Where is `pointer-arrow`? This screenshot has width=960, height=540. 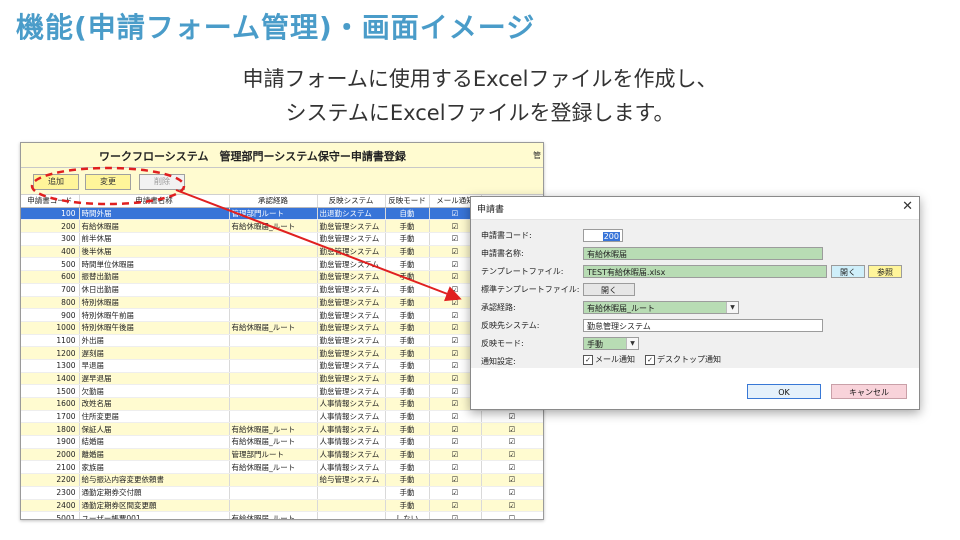 pointer-arrow is located at coordinates (318, 245).